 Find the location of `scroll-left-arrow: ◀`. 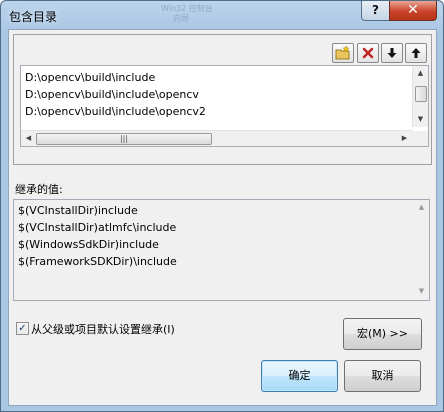

scroll-left-arrow: ◀ is located at coordinates (28, 138).